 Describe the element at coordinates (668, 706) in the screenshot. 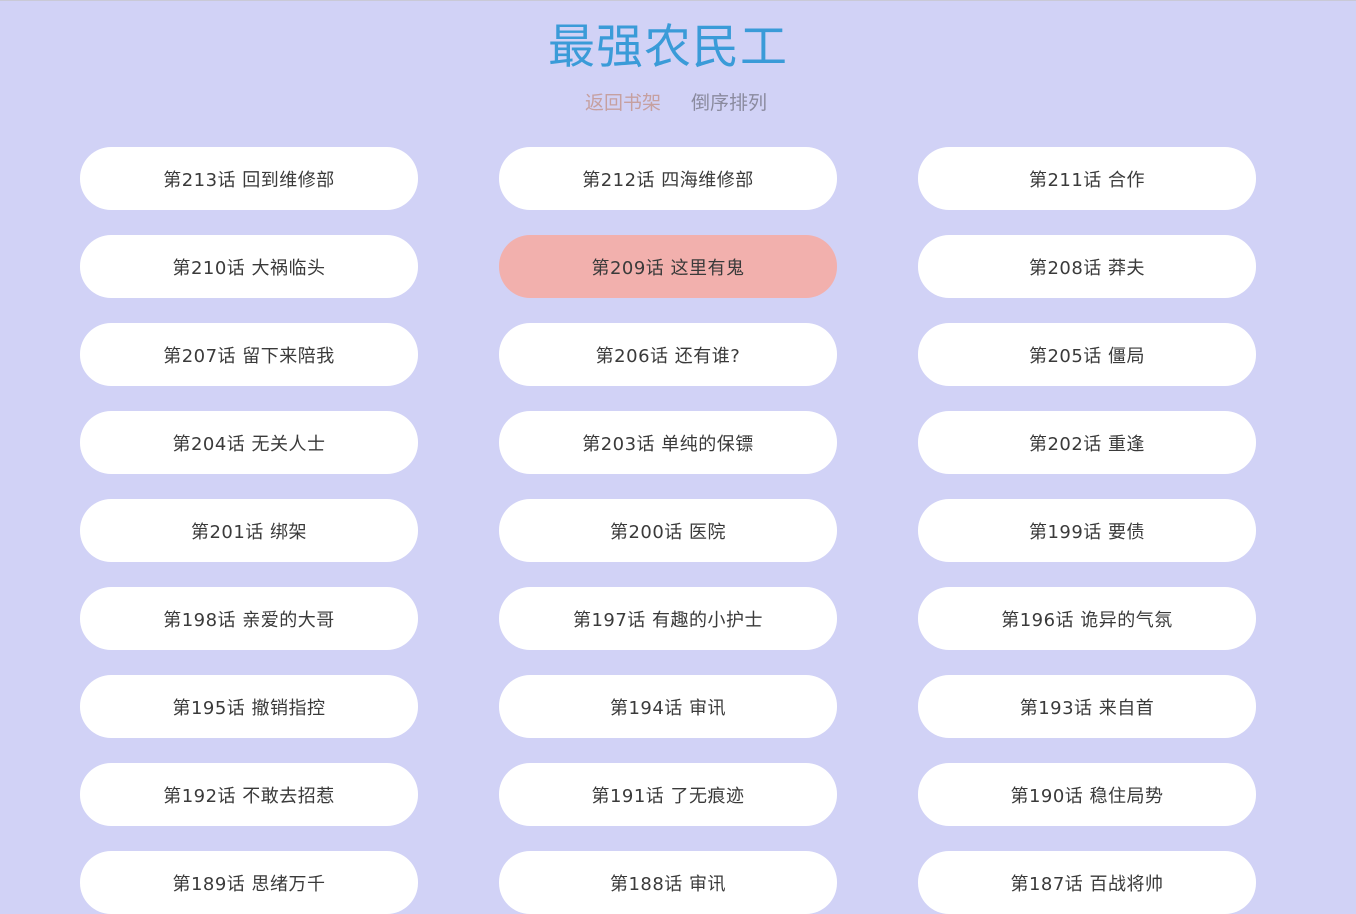

I see `chapter-button: 第194话 审讯` at that location.